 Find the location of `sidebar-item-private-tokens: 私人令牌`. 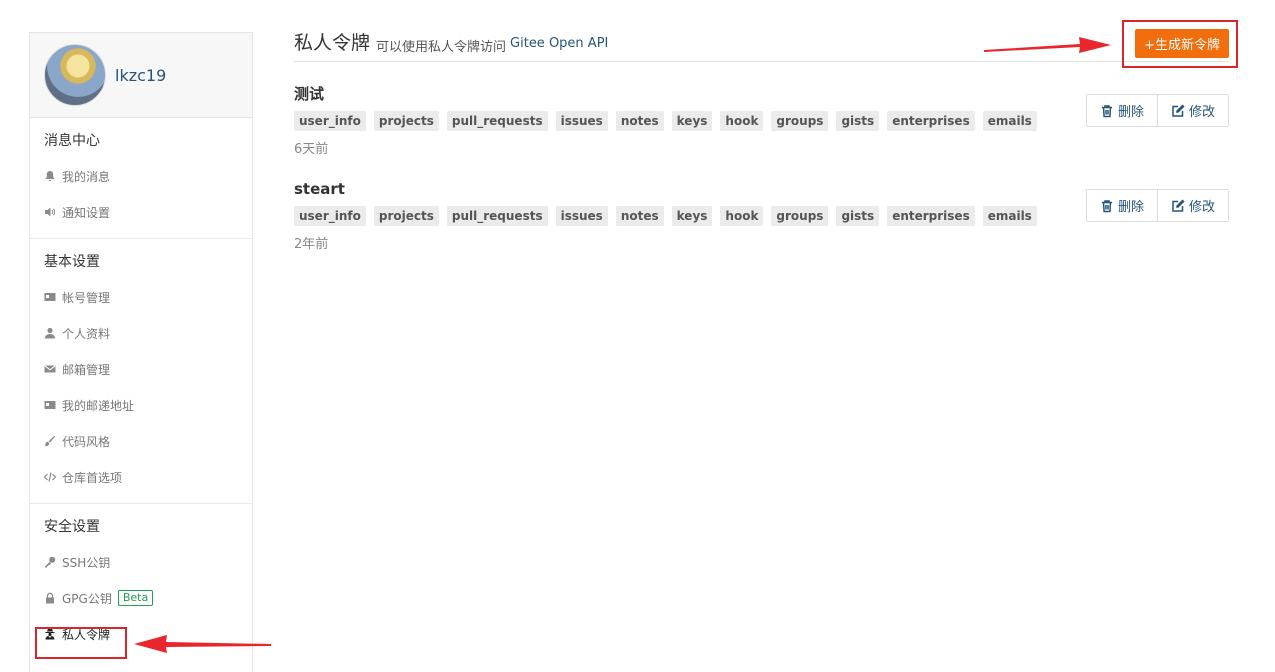

sidebar-item-private-tokens: 私人令牌 is located at coordinates (141, 634).